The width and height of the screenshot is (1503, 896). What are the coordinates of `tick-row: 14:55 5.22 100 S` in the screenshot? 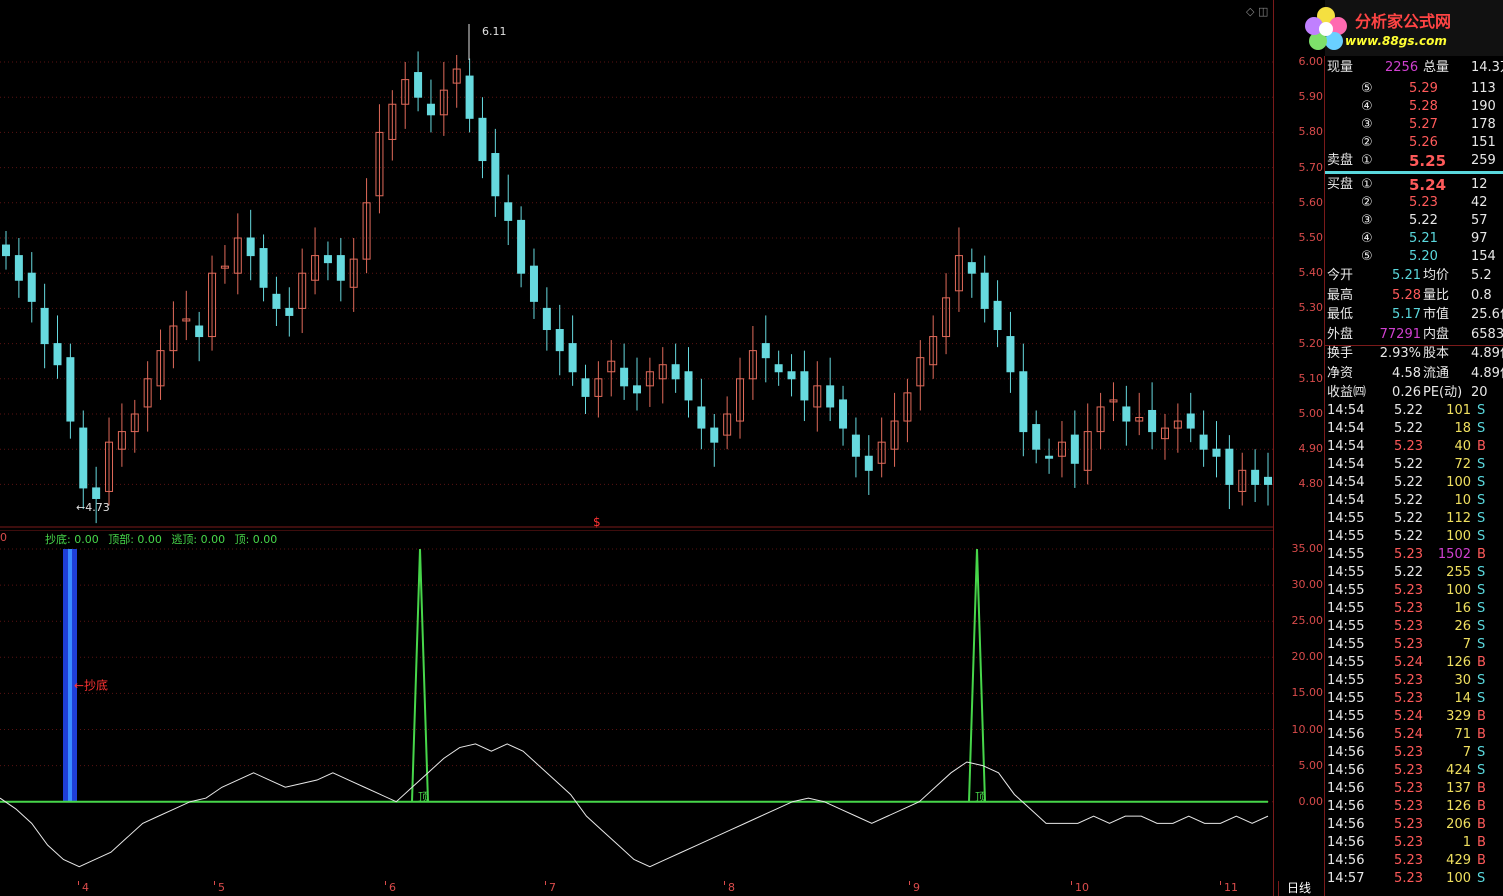 It's located at (1414, 537).